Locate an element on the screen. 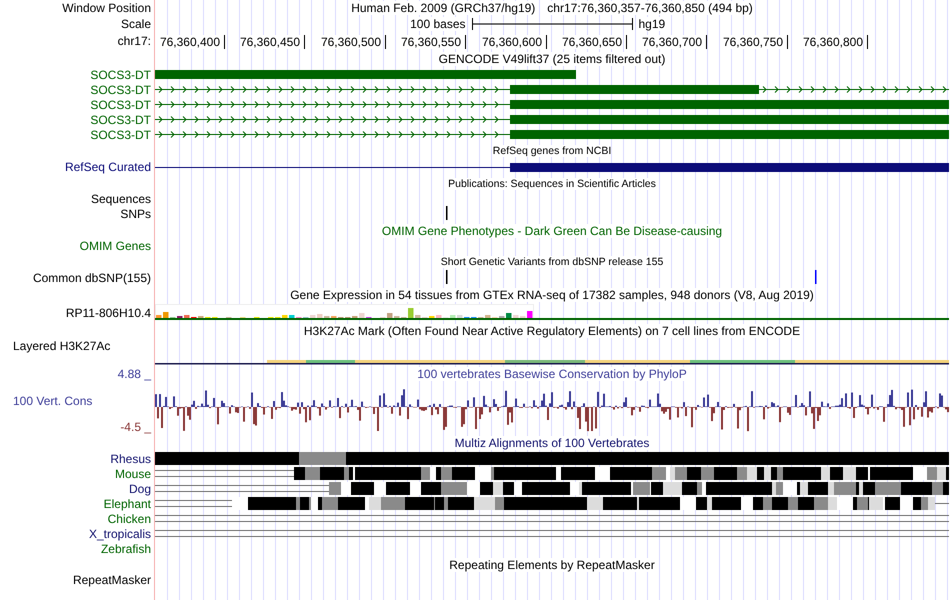 The image size is (950, 600). track-label: Layered H3K27Ac is located at coordinates (61, 346).